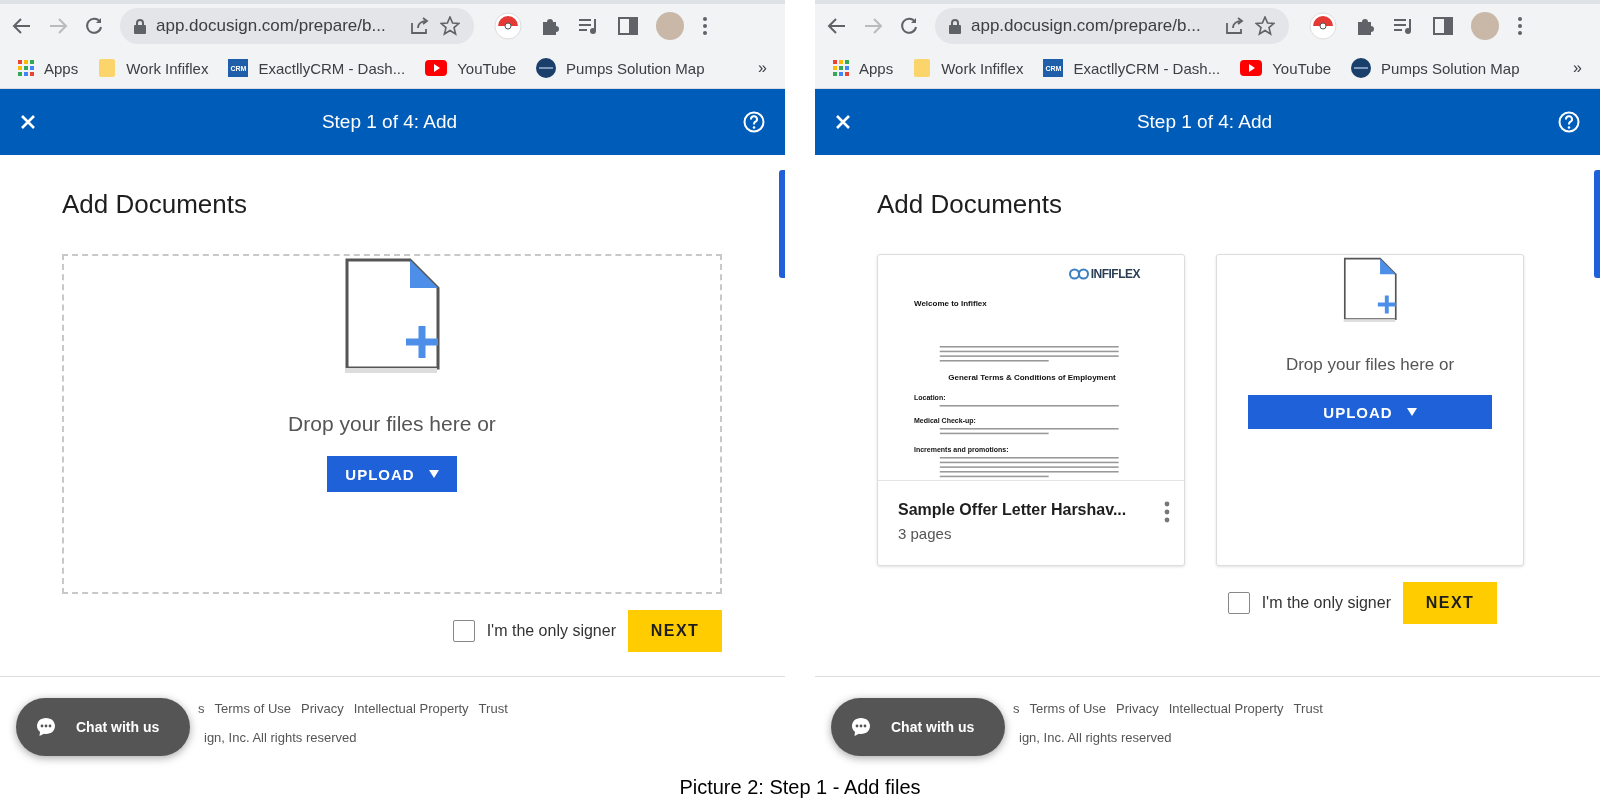 This screenshot has width=1600, height=809. Describe the element at coordinates (1167, 512) in the screenshot. I see `more-vertical-icon` at that location.